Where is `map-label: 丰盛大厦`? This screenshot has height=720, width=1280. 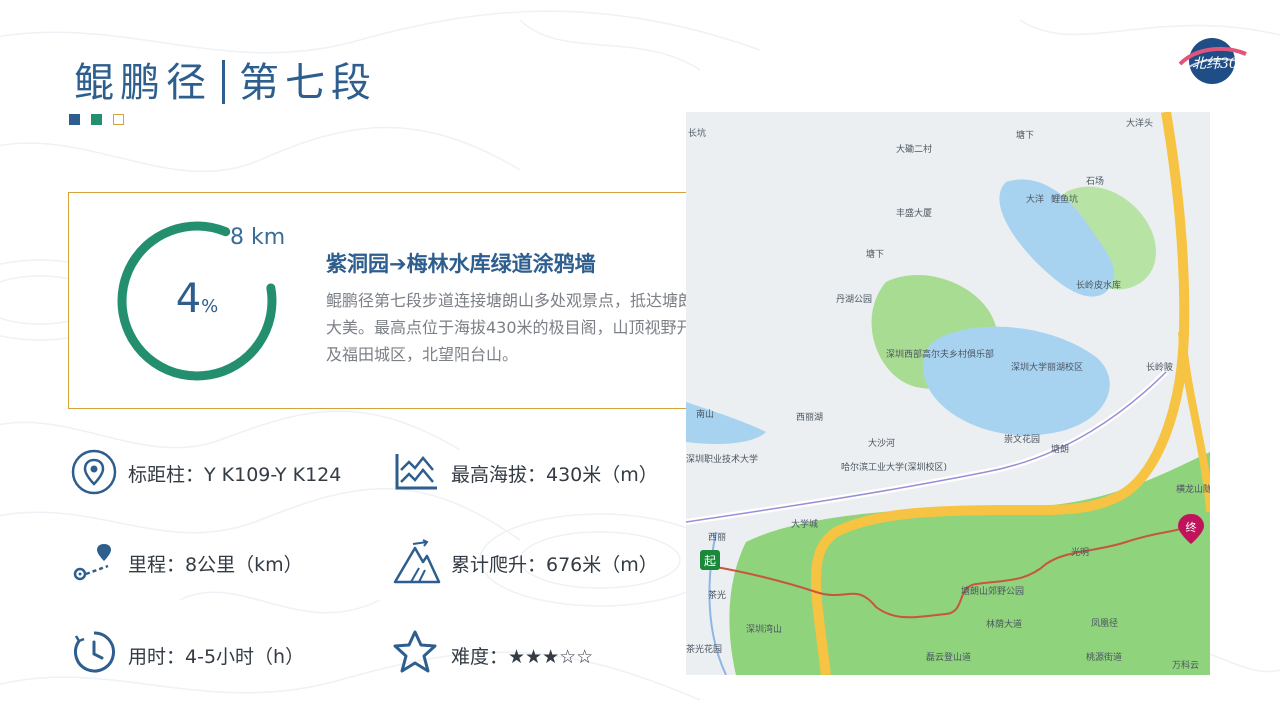
map-label: 丰盛大厦 is located at coordinates (914, 213).